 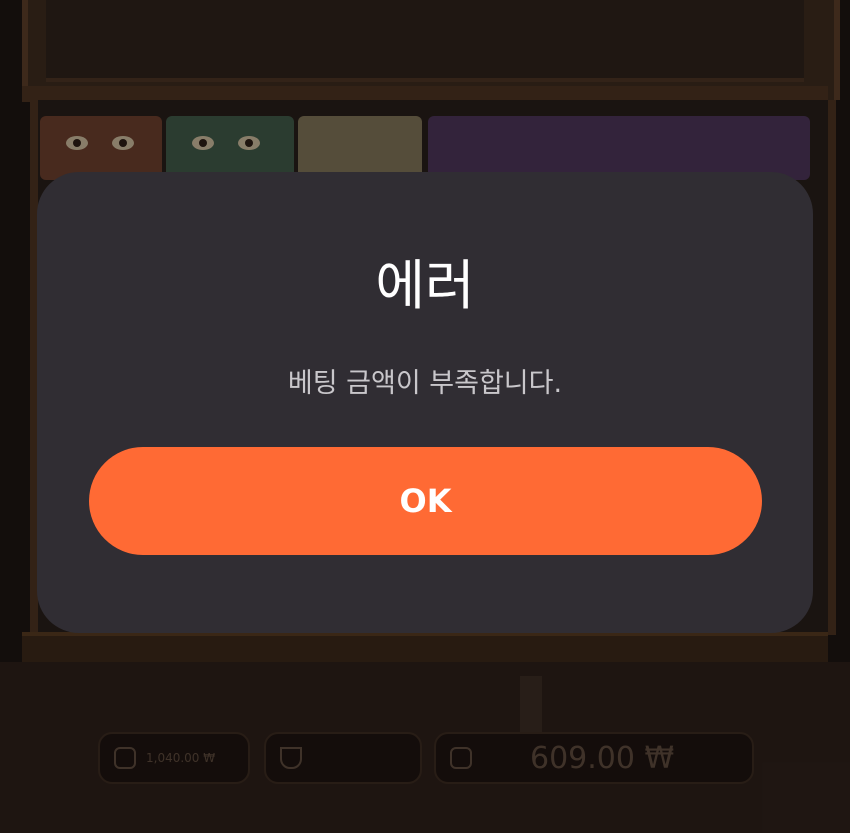 What do you see at coordinates (425, 285) in the screenshot?
I see `dialog-title: 에러` at bounding box center [425, 285].